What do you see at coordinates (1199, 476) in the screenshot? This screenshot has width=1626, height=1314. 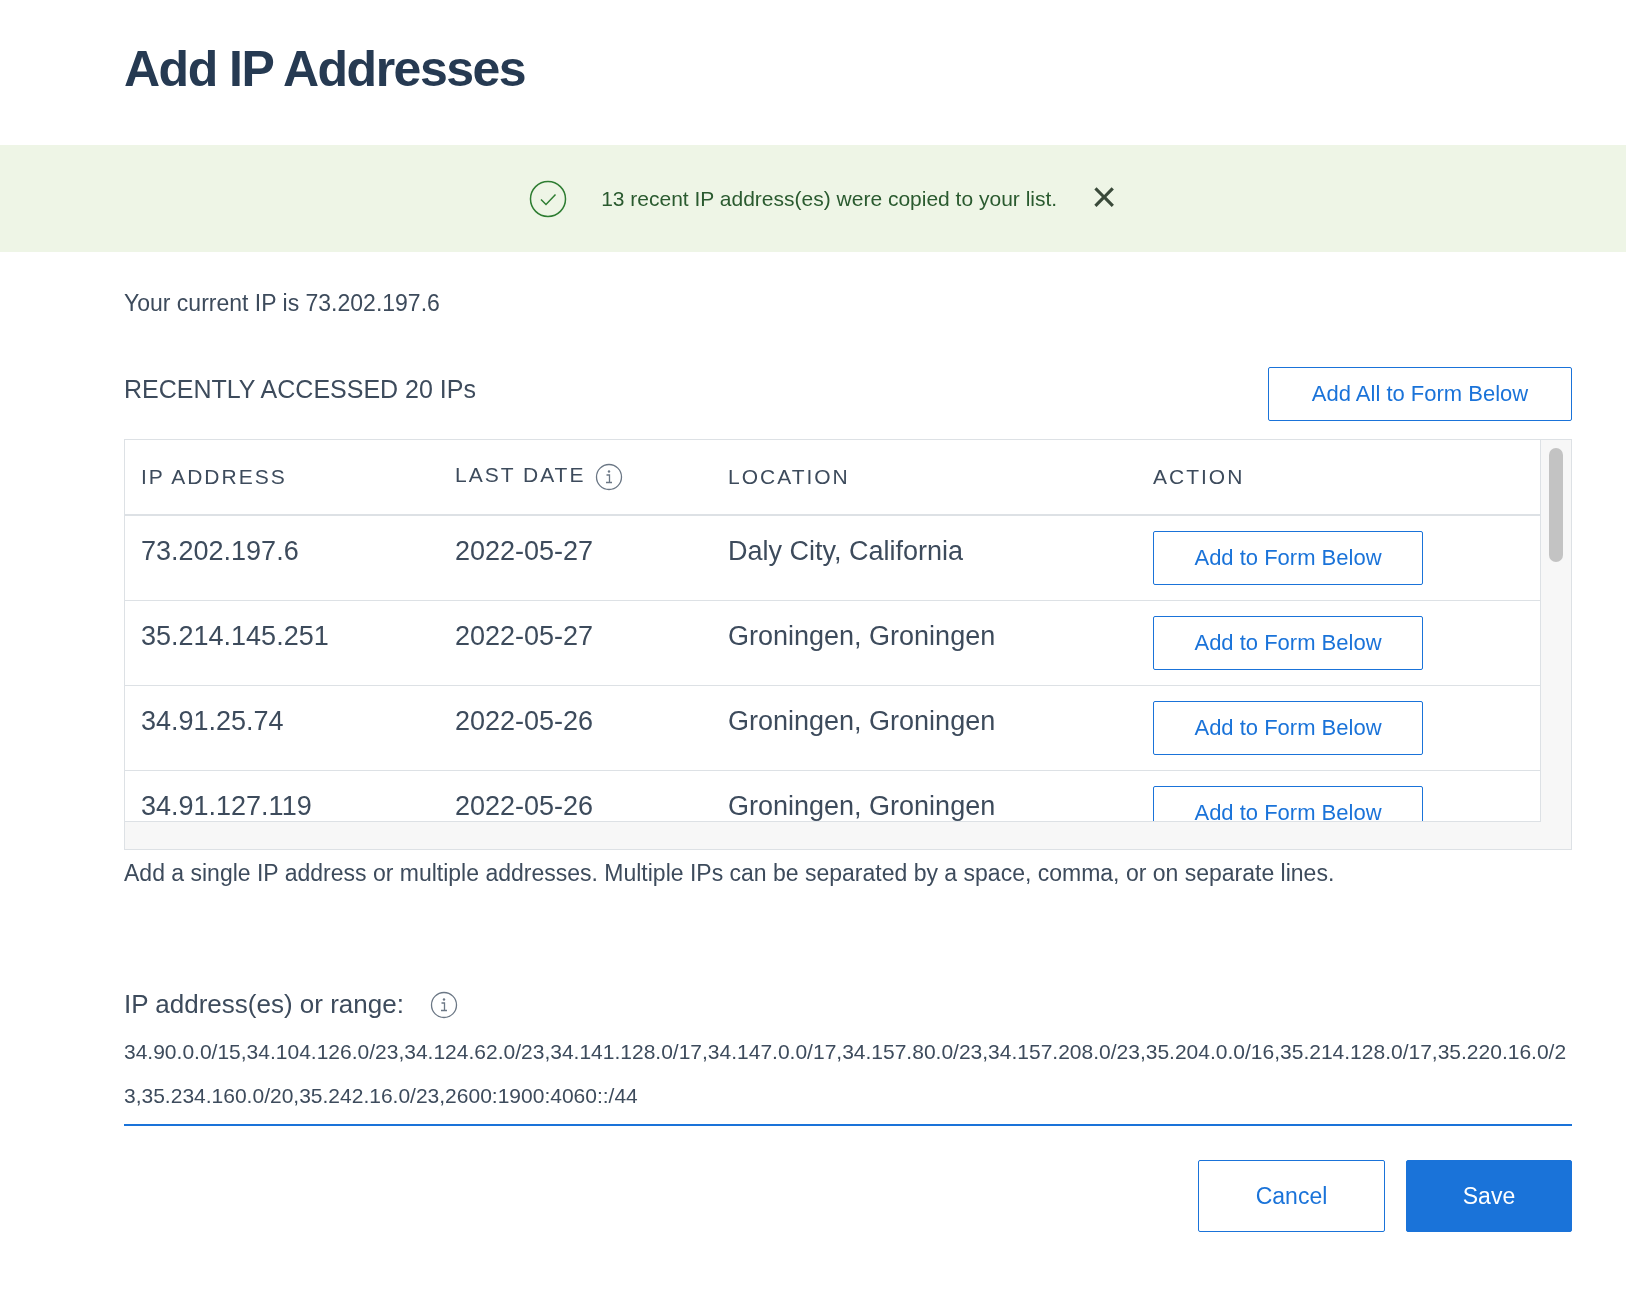 I see `column-header: ACTION` at bounding box center [1199, 476].